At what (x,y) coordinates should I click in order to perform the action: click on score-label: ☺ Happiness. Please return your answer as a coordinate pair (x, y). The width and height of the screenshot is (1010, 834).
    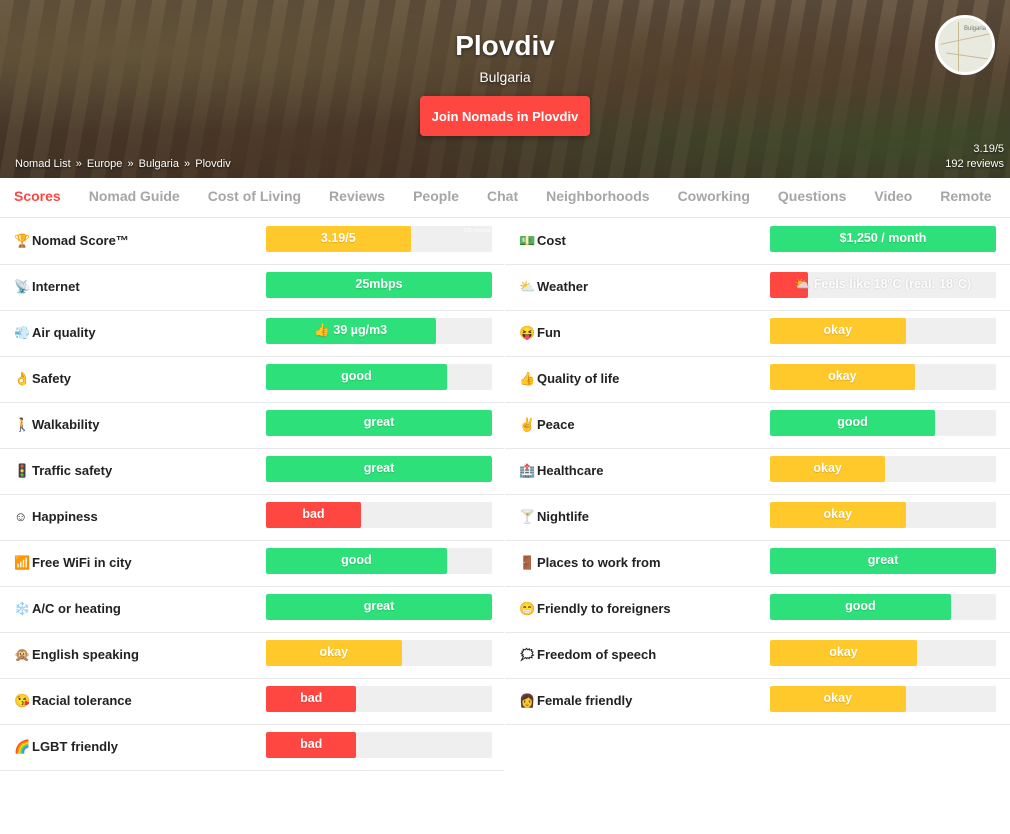
    Looking at the image, I should click on (56, 516).